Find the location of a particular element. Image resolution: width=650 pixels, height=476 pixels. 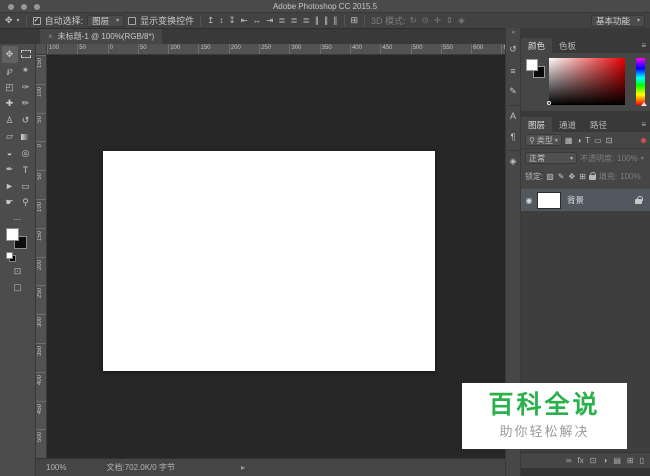

layer-filter-toggle is located at coordinates (643, 140).